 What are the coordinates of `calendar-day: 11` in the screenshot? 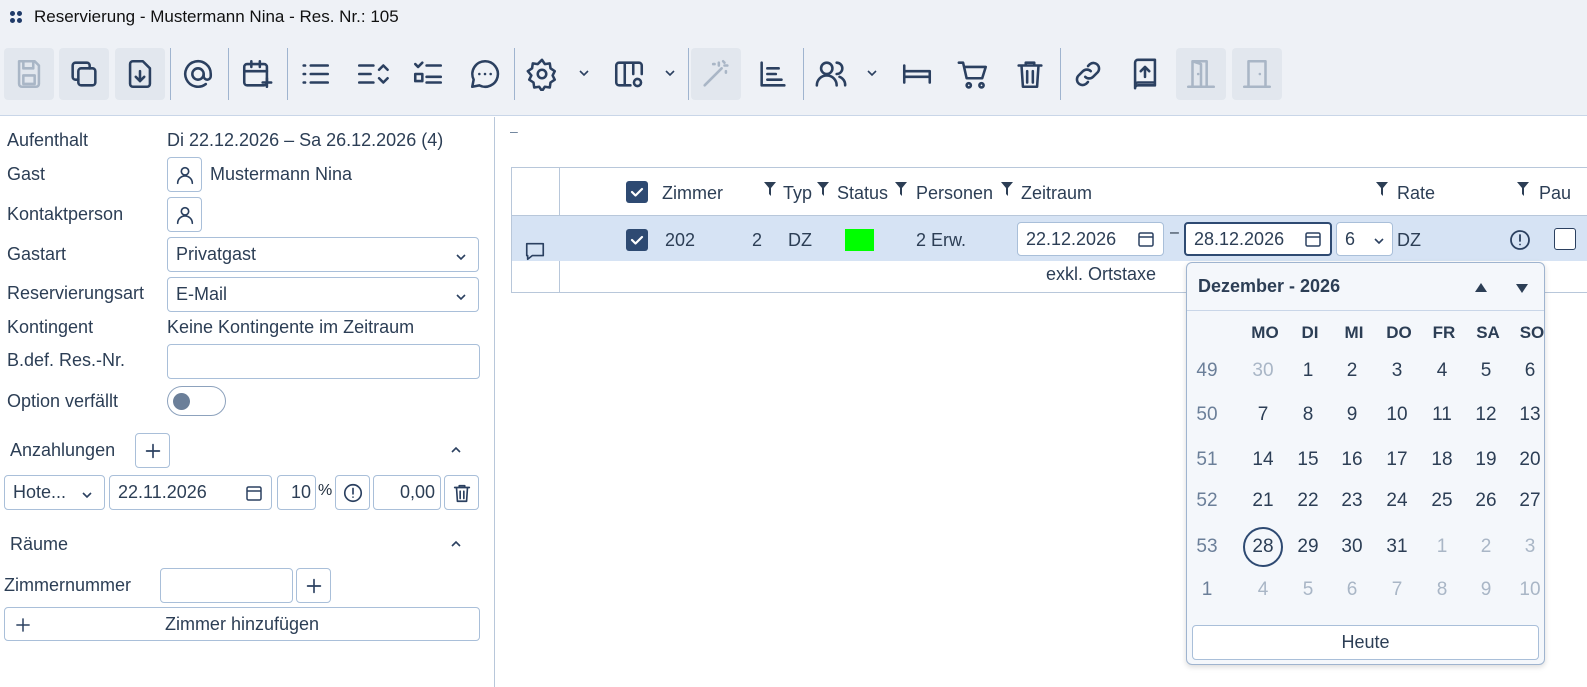 It's located at (1442, 415).